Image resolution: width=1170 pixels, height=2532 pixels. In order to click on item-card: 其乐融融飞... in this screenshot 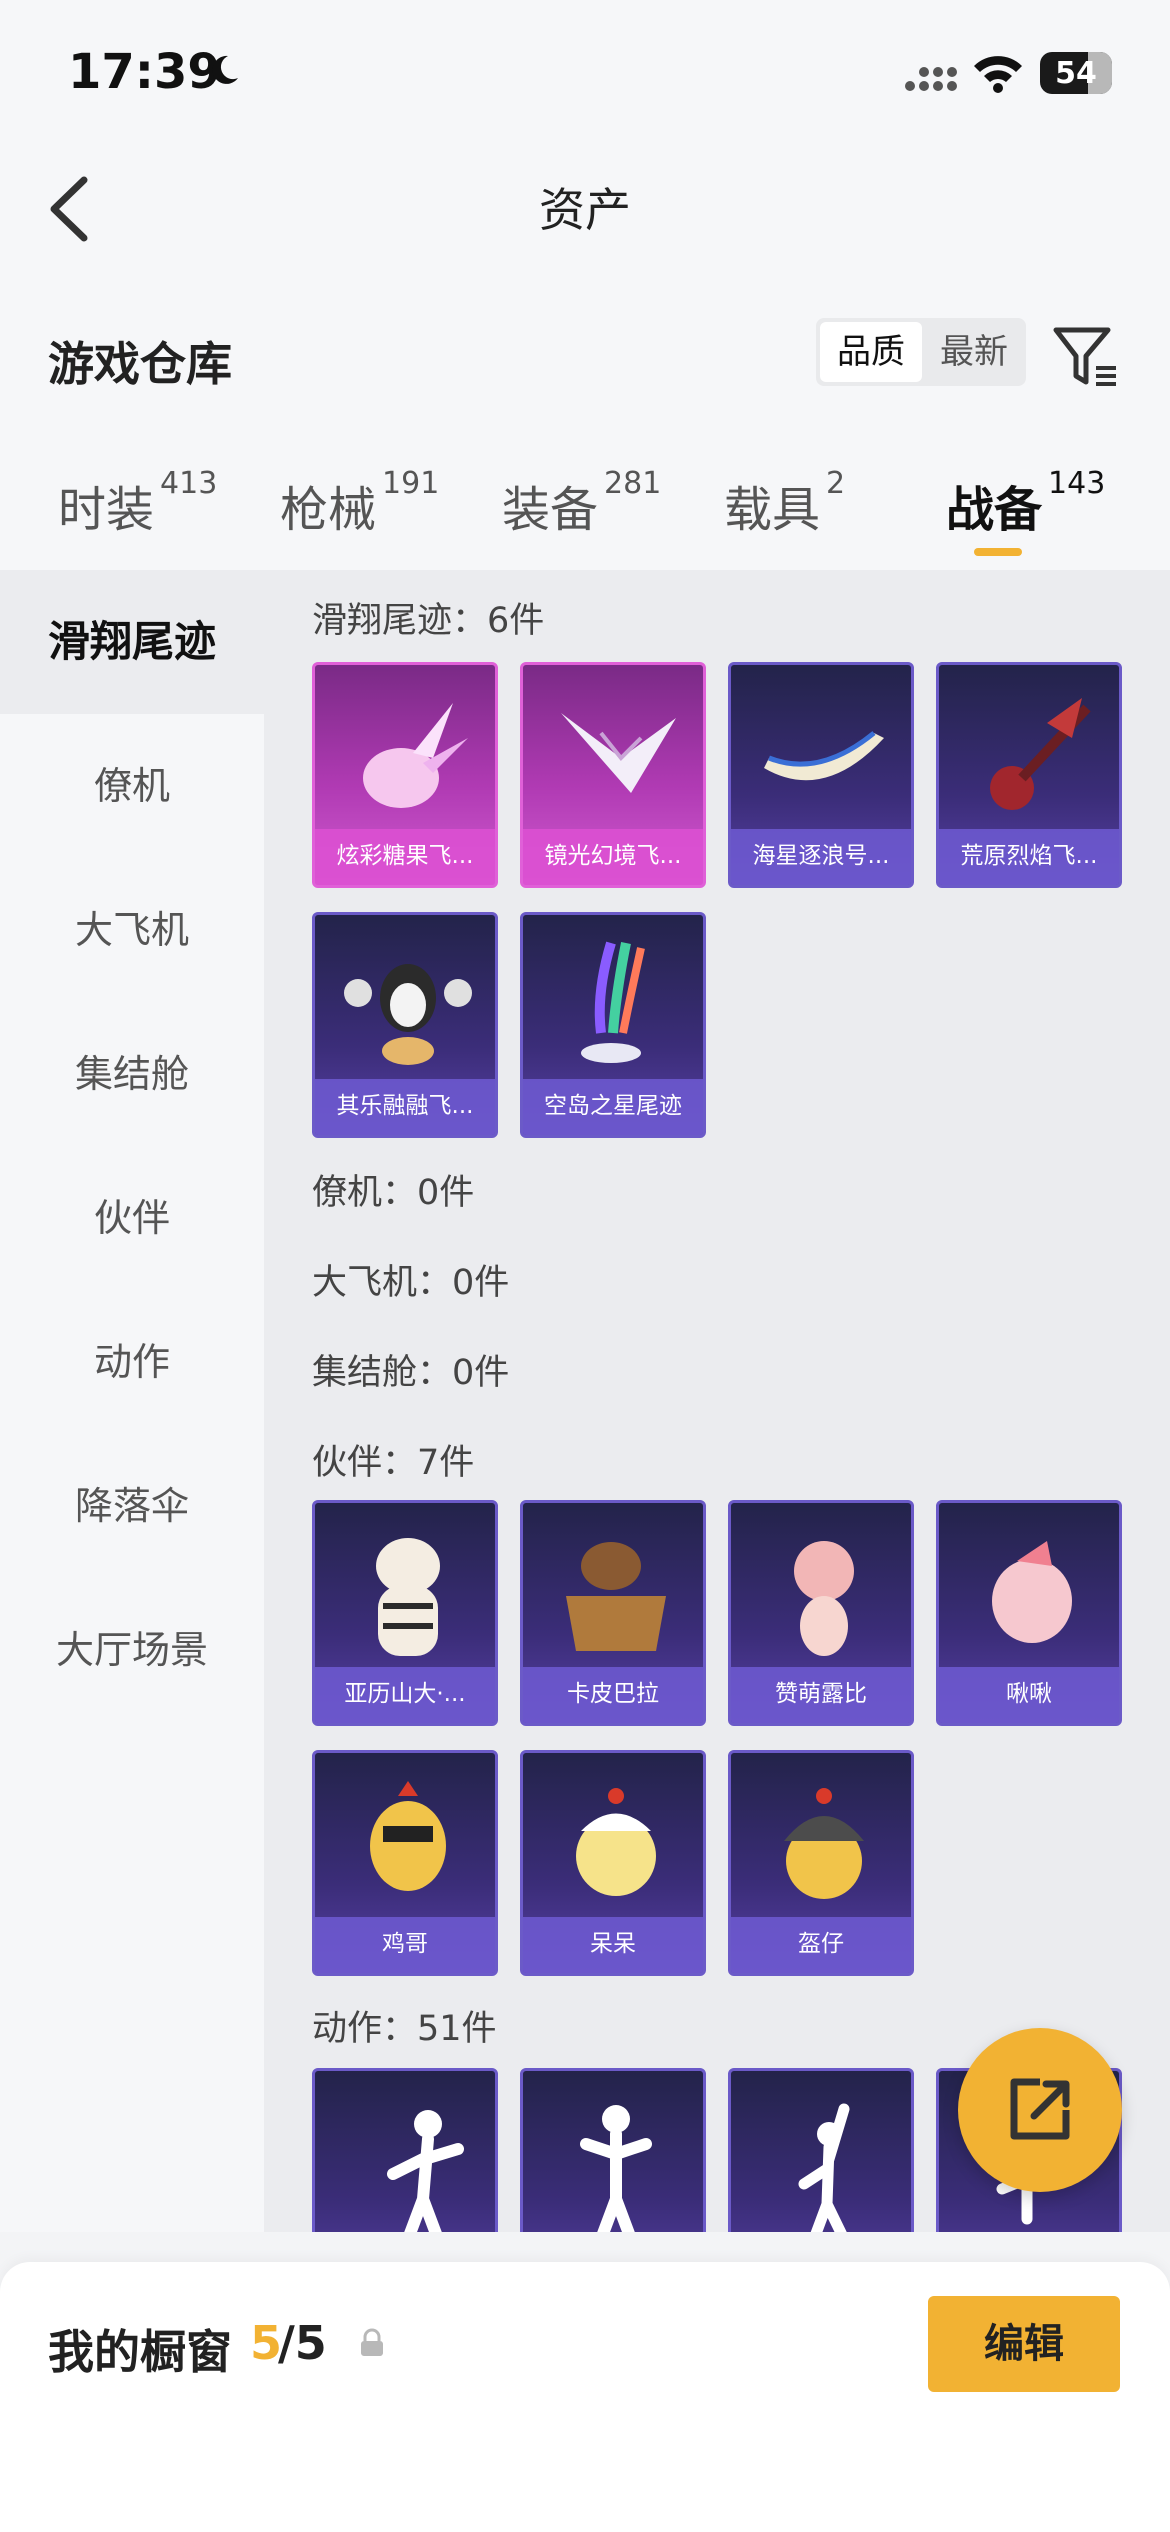, I will do `click(405, 1025)`.